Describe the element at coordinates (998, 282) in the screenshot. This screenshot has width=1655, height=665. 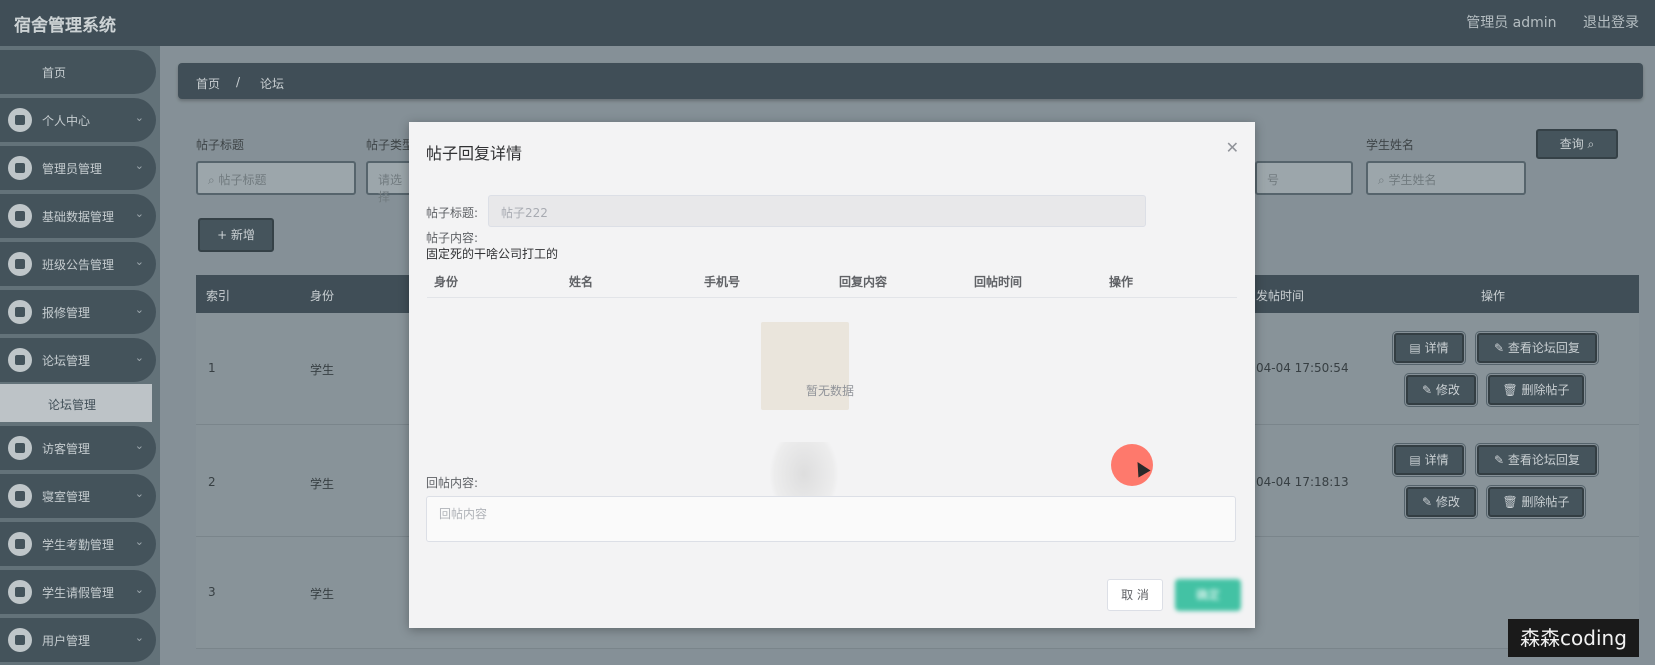
I see `reply-header-time: 回帖时间` at that location.